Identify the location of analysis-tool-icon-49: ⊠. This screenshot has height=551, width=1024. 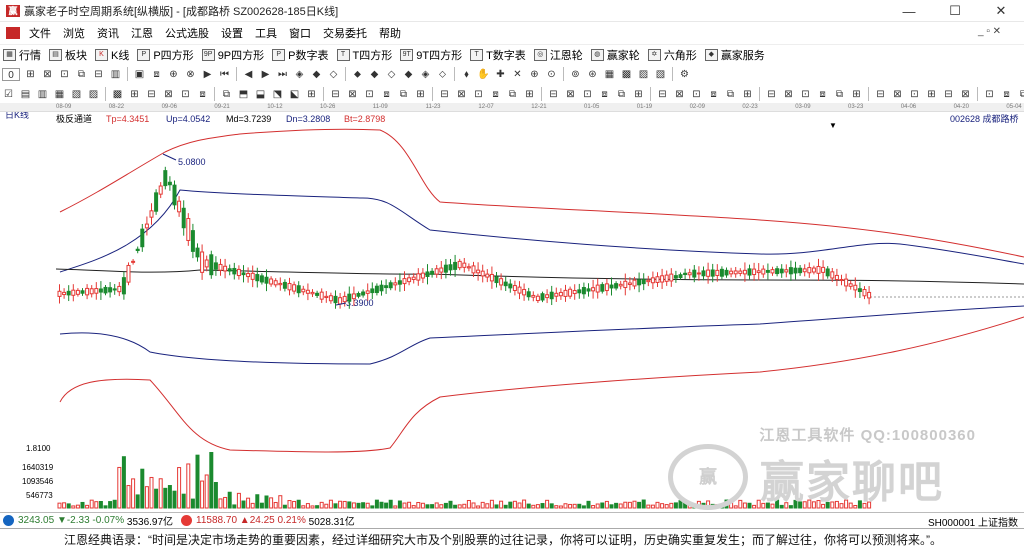
(897, 94).